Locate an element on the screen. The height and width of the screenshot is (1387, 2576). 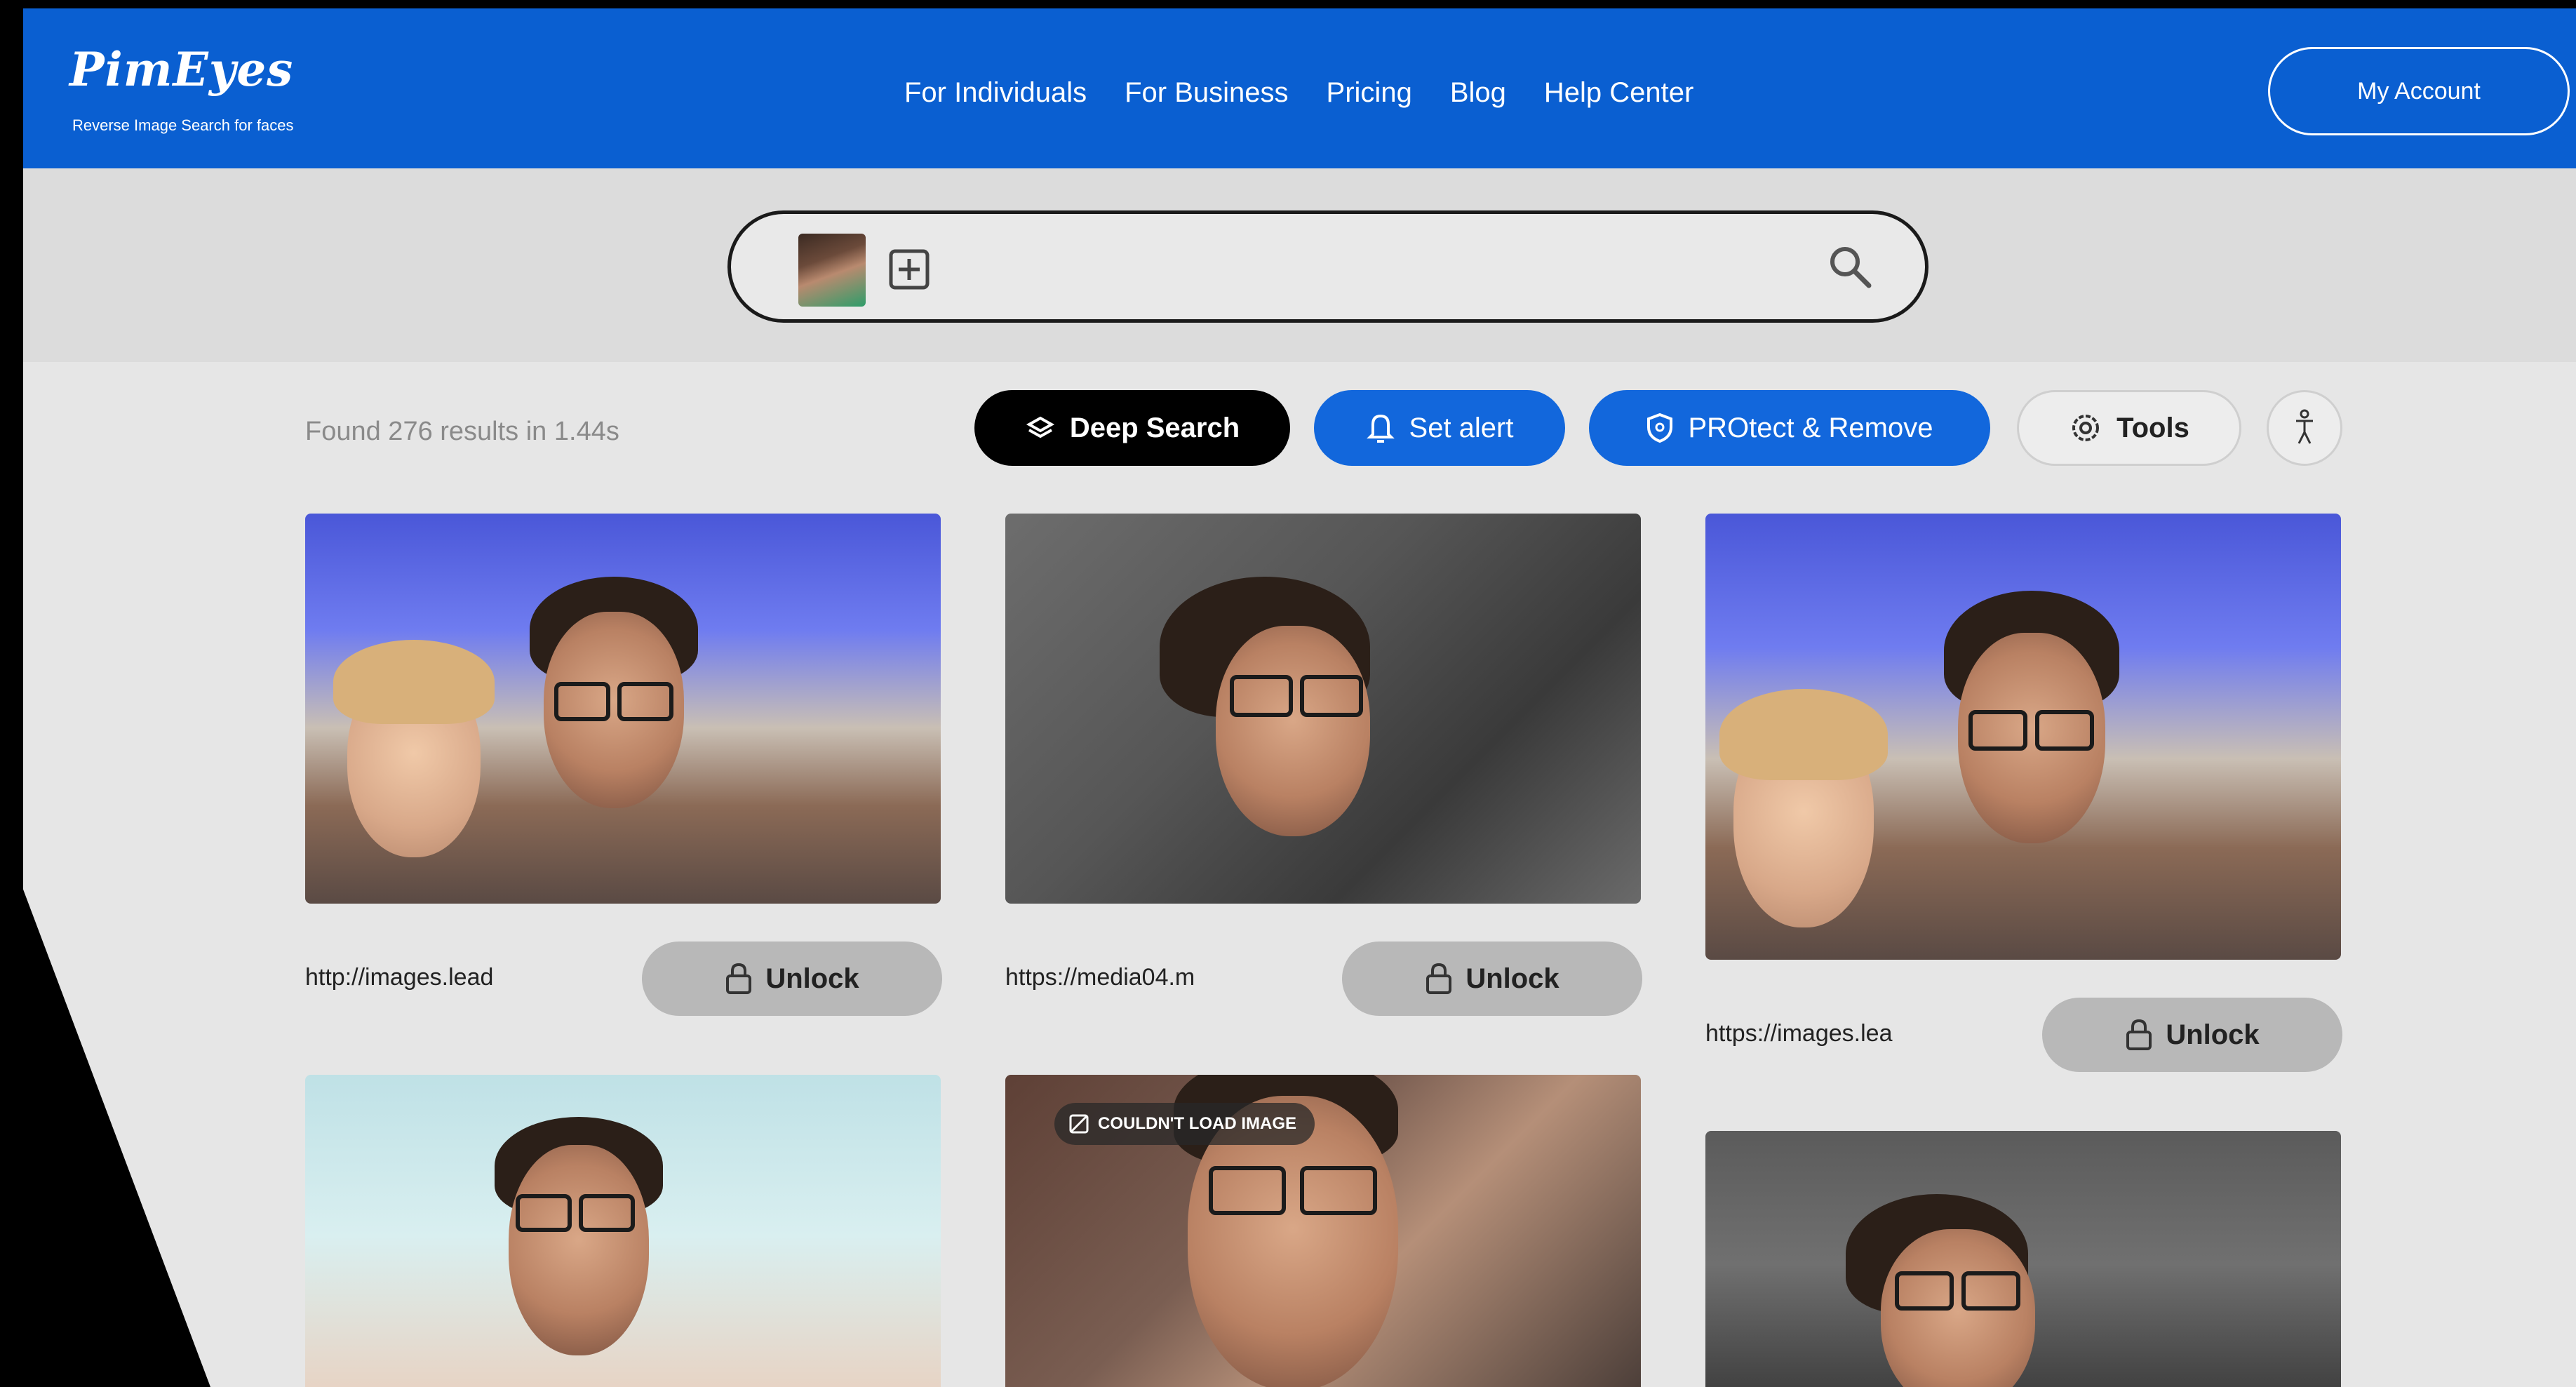
image-error-badge: COULDN'T LOAD IMAGE is located at coordinates (1184, 1124).